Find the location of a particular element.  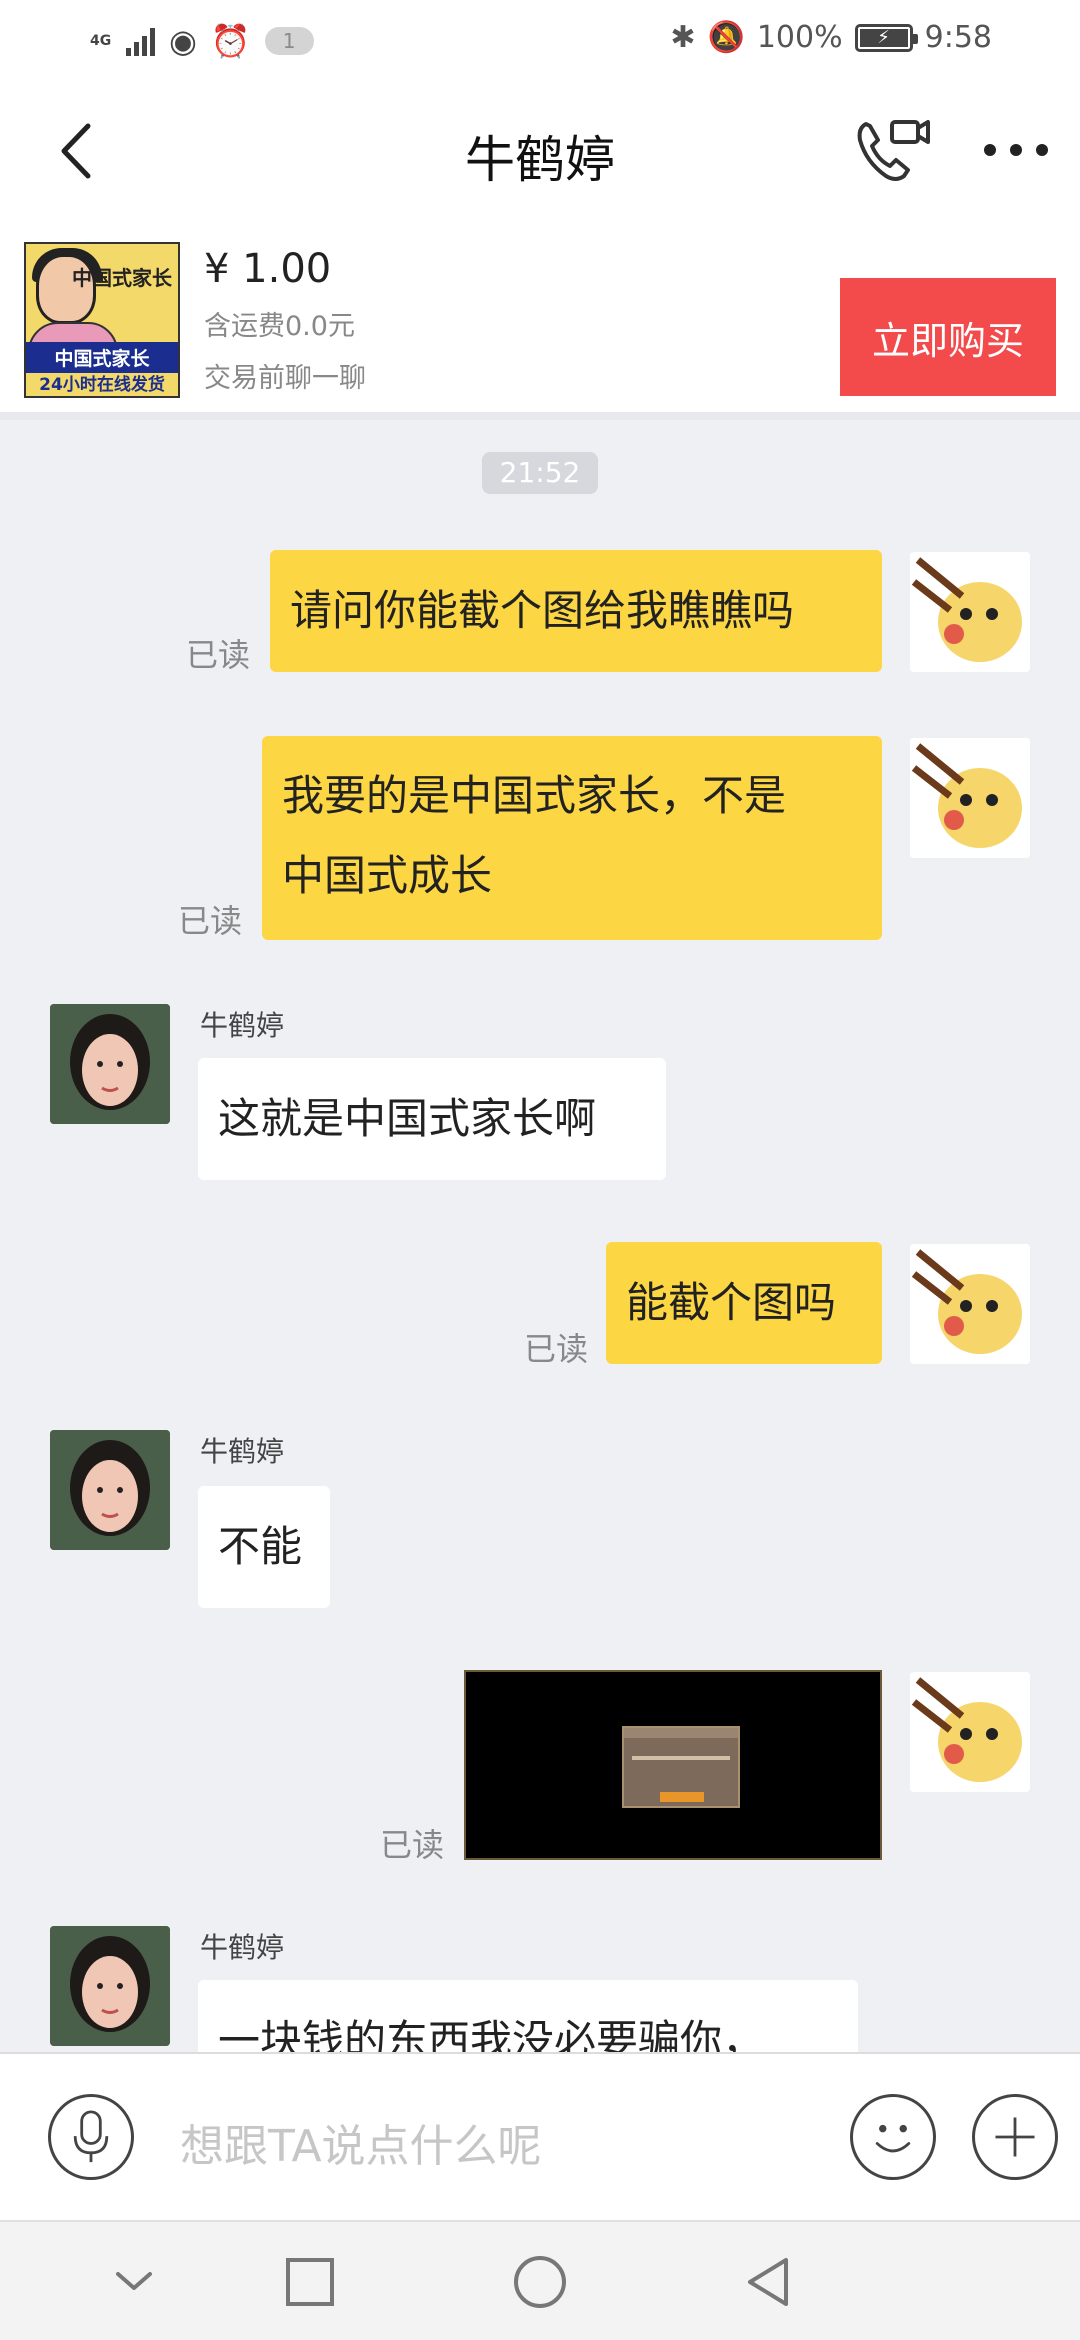

clock: 9:58 is located at coordinates (958, 37).